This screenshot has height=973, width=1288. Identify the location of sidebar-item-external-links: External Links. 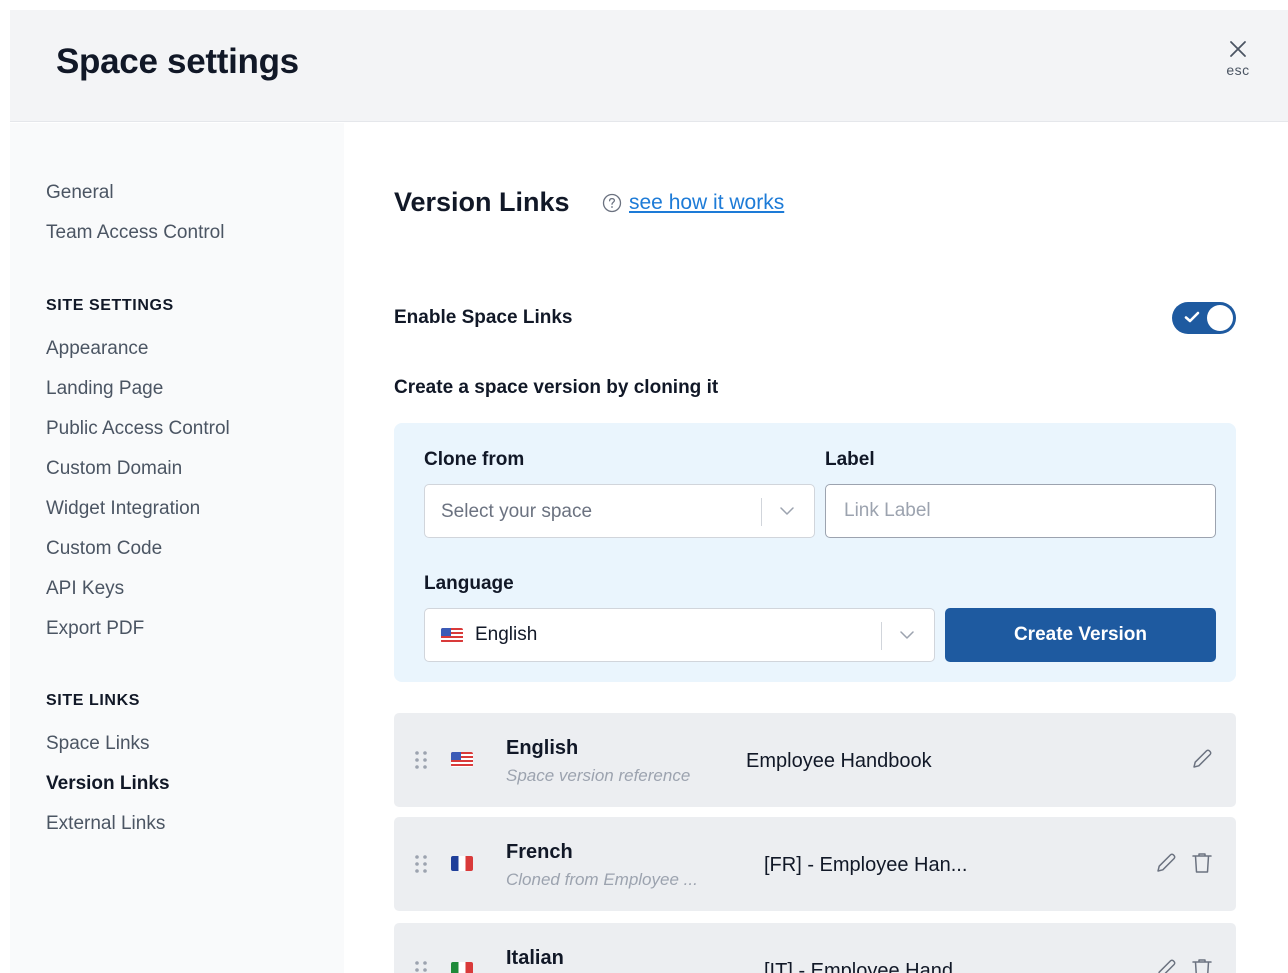
(105, 824).